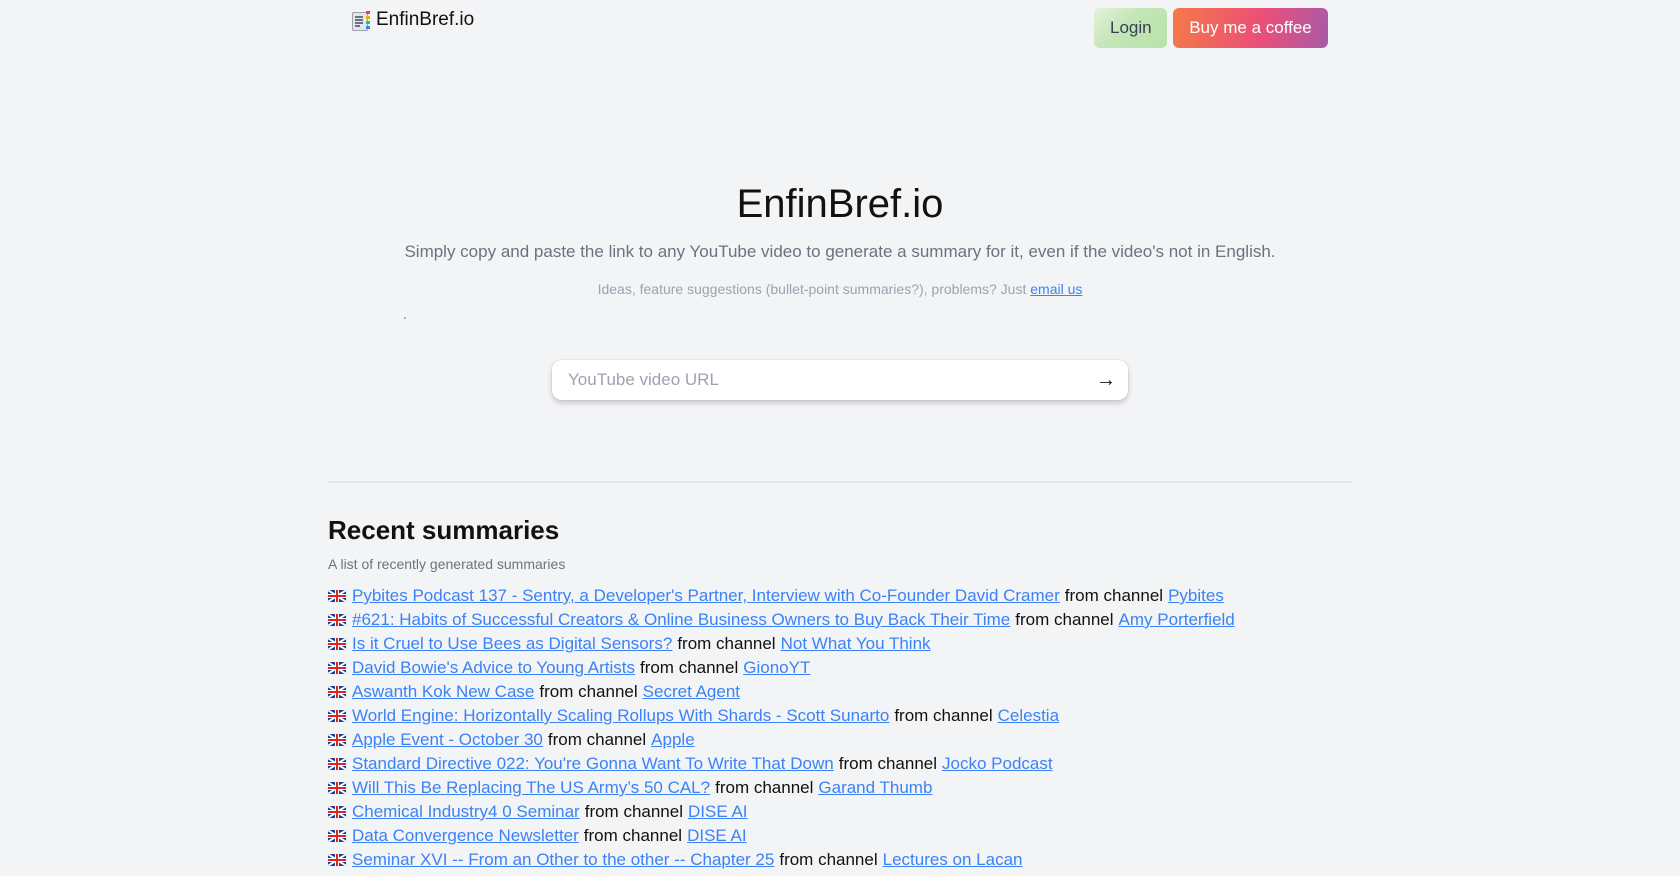  Describe the element at coordinates (361, 20) in the screenshot. I see `bookmark-tabs-icon` at that location.